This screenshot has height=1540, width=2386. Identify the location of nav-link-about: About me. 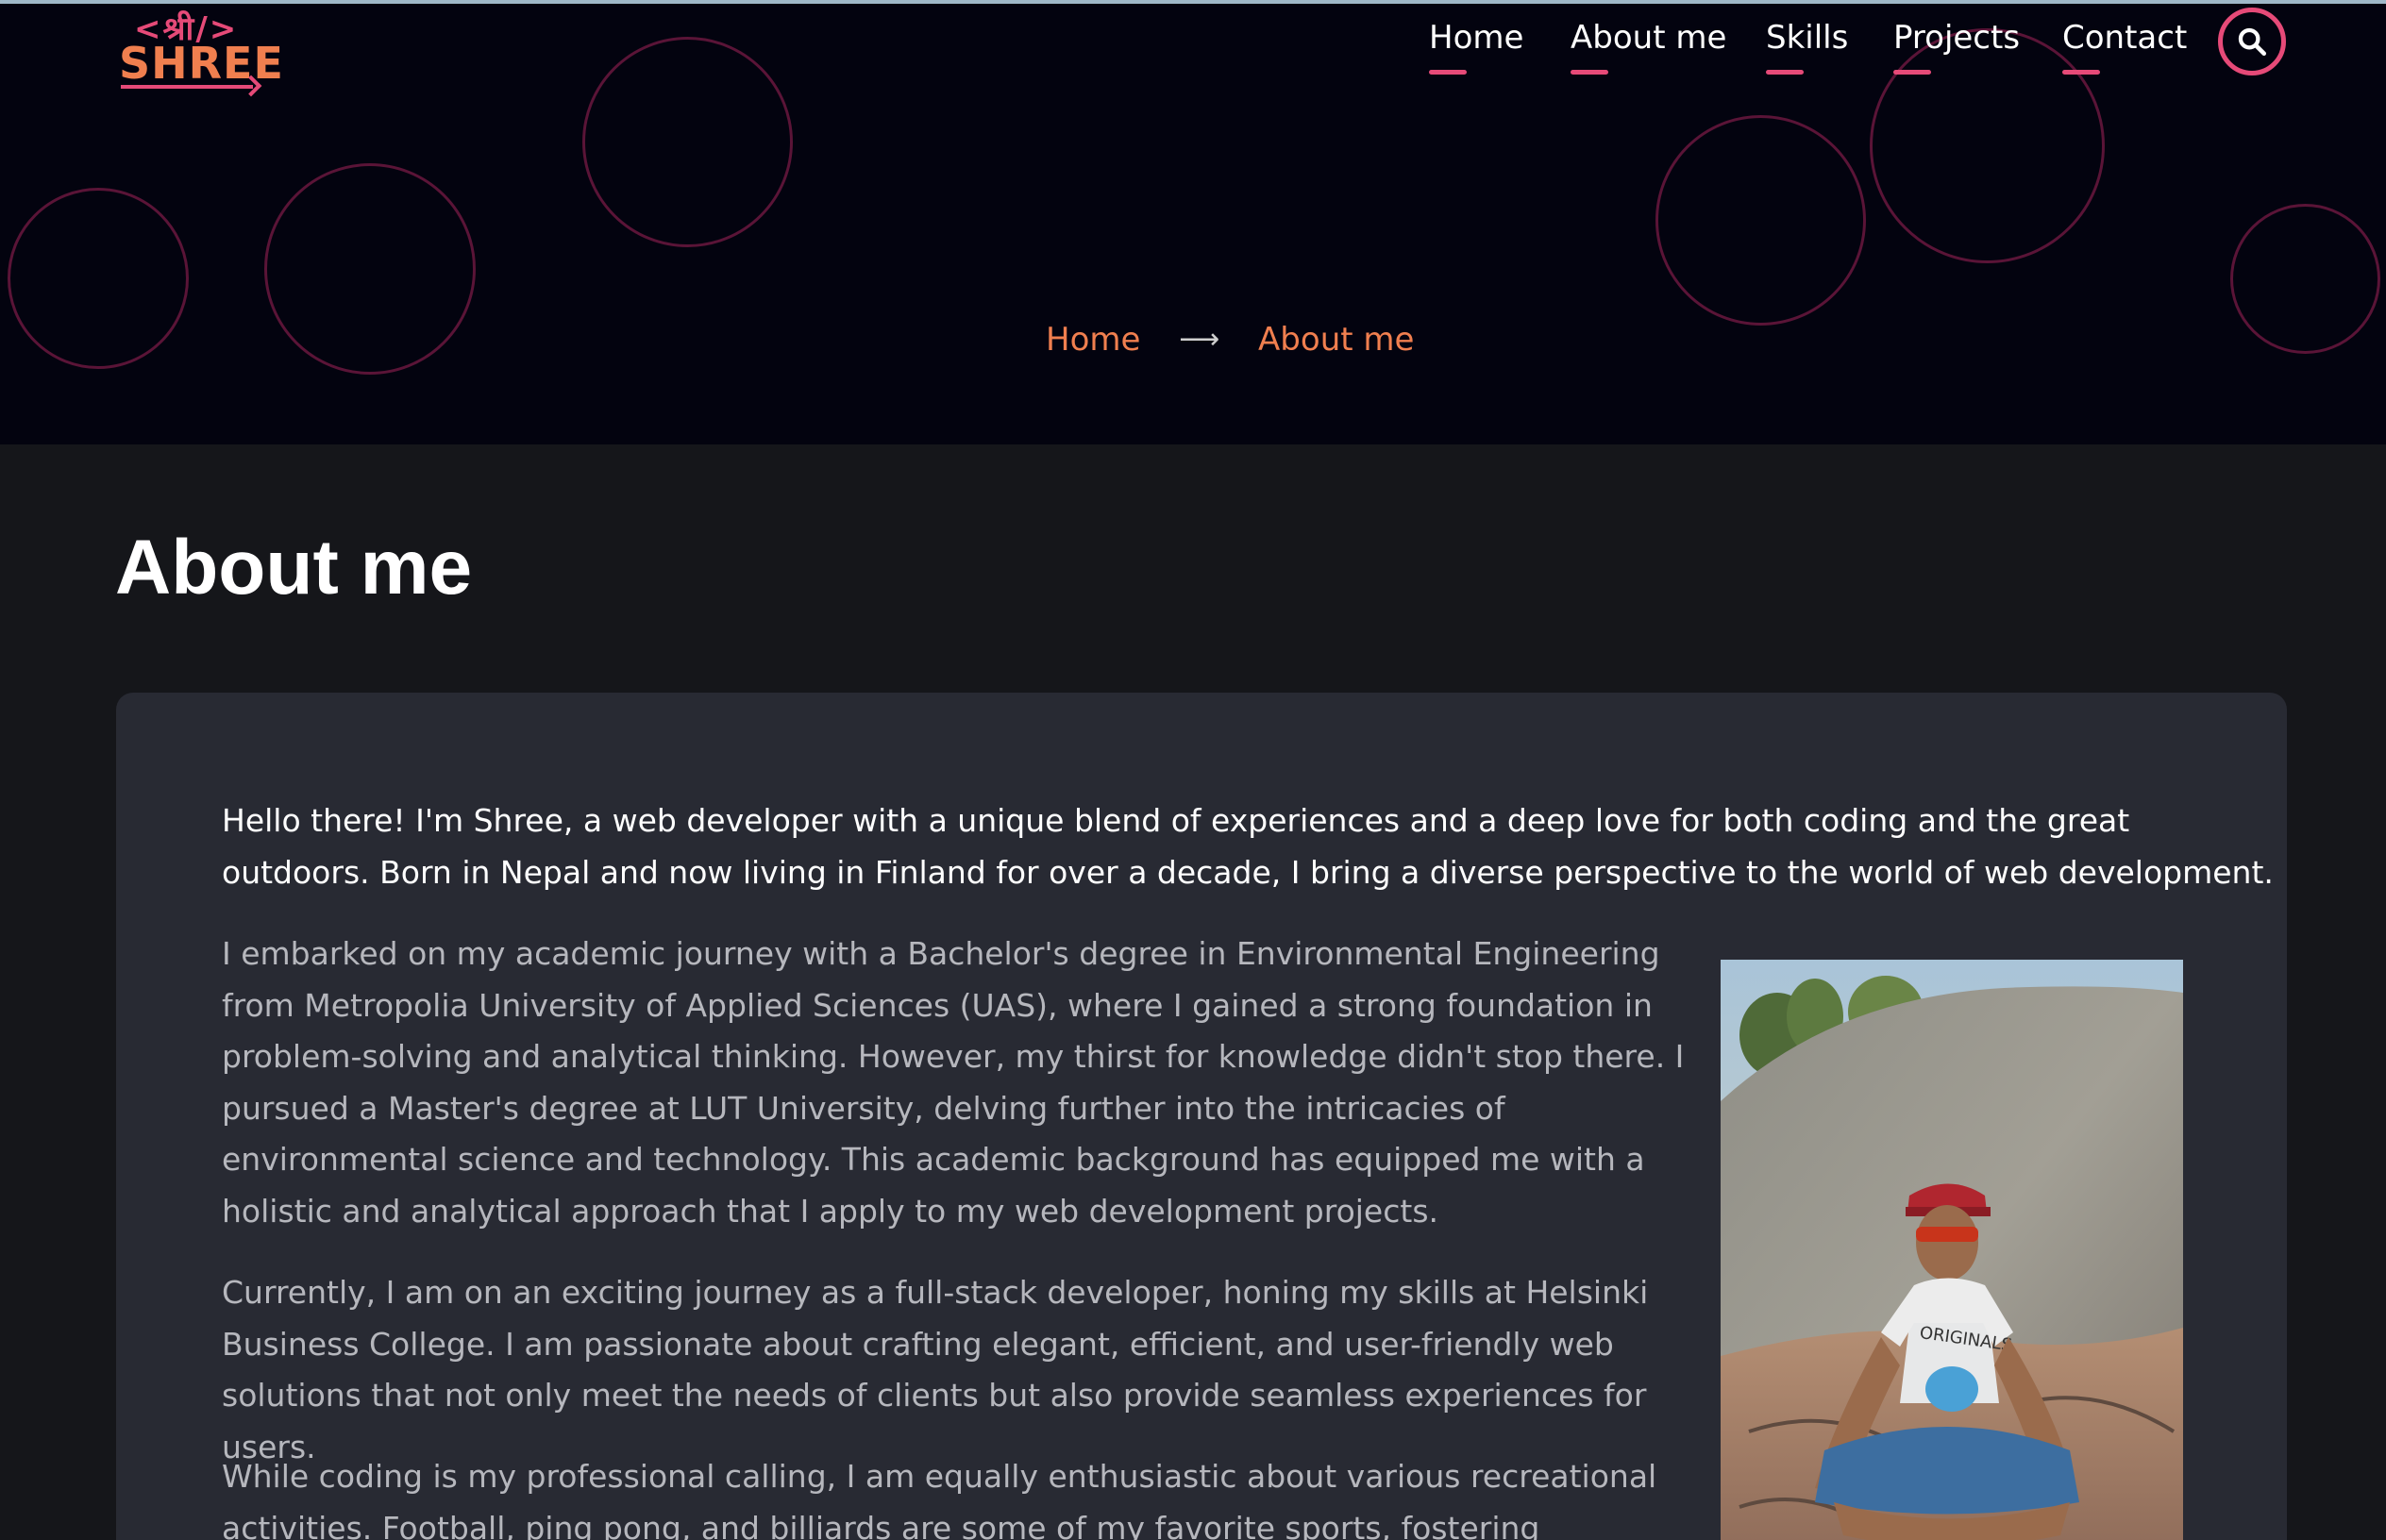
(1649, 47).